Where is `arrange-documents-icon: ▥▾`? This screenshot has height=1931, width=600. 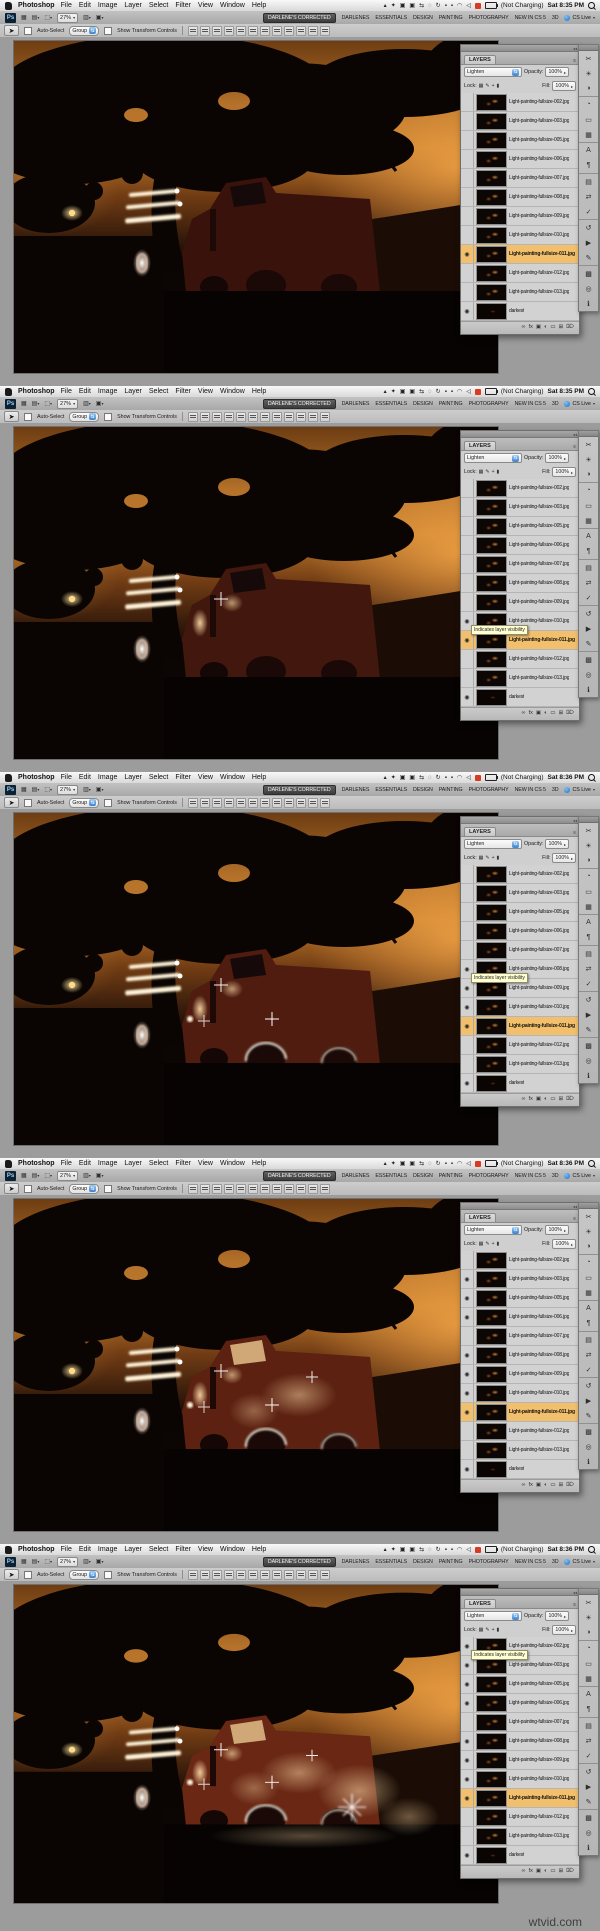
arrange-documents-icon: ▥▾ is located at coordinates (87, 789).